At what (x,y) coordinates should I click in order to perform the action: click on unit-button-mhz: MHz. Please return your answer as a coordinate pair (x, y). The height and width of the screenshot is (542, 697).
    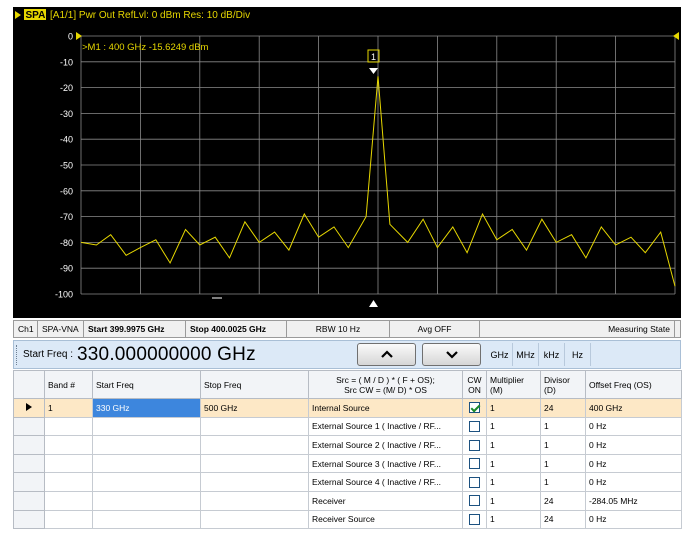
    Looking at the image, I should click on (526, 354).